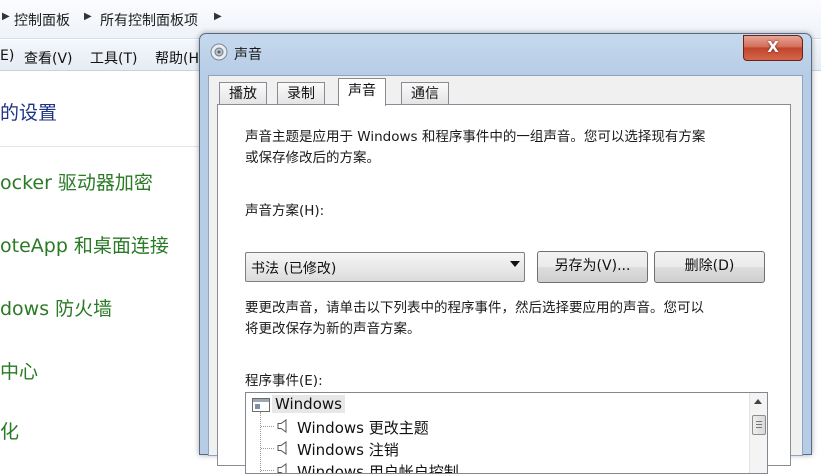 The height and width of the screenshot is (474, 821). Describe the element at coordinates (294, 269) in the screenshot. I see `sound-scheme-value: 书法 (已修改)` at that location.